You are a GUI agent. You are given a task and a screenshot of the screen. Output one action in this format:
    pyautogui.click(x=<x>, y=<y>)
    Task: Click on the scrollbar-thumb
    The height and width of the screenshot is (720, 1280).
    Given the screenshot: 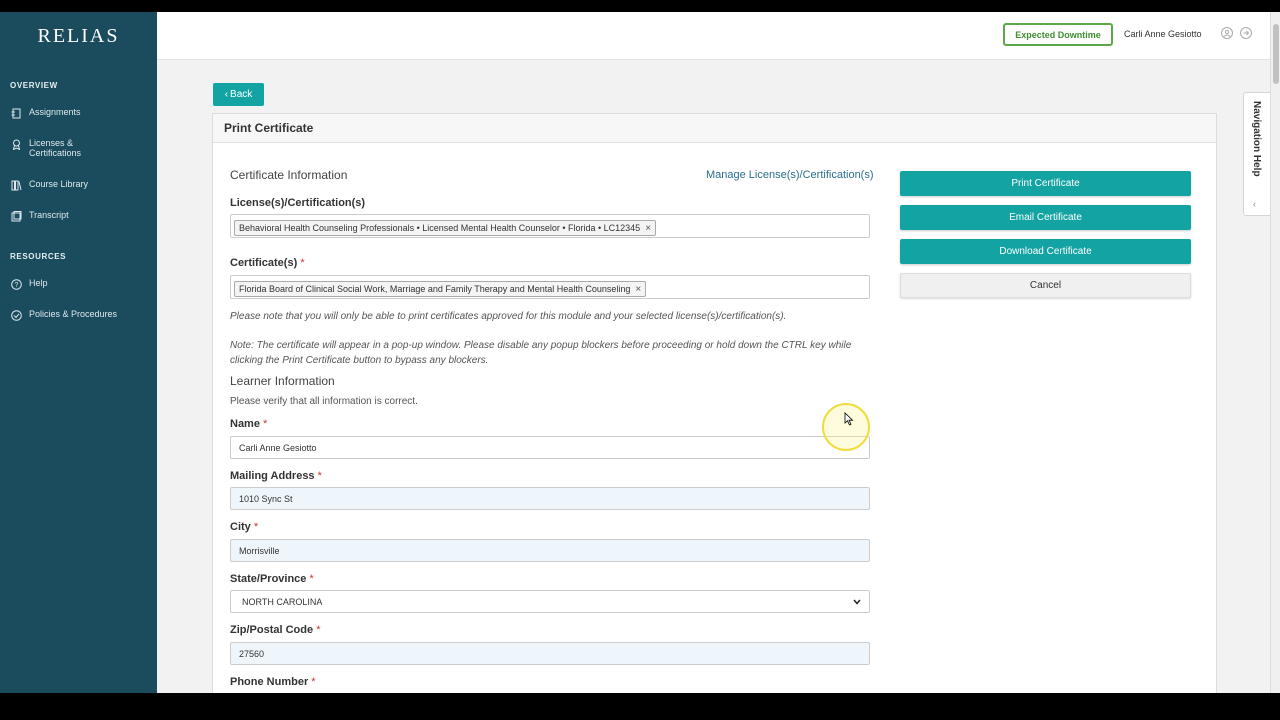 What is the action you would take?
    pyautogui.click(x=1276, y=54)
    